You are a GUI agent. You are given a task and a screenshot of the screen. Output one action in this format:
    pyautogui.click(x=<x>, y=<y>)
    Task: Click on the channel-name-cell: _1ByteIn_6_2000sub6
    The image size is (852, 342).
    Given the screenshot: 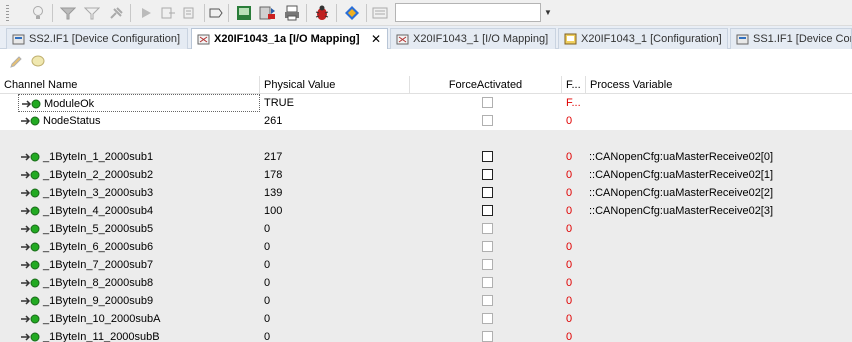 What is the action you would take?
    pyautogui.click(x=139, y=247)
    